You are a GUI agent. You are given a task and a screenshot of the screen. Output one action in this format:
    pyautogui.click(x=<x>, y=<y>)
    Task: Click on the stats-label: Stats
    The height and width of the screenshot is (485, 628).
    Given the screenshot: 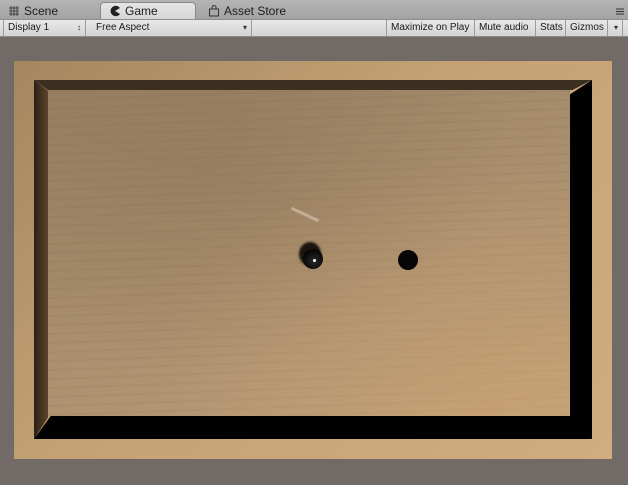 What is the action you would take?
    pyautogui.click(x=551, y=27)
    